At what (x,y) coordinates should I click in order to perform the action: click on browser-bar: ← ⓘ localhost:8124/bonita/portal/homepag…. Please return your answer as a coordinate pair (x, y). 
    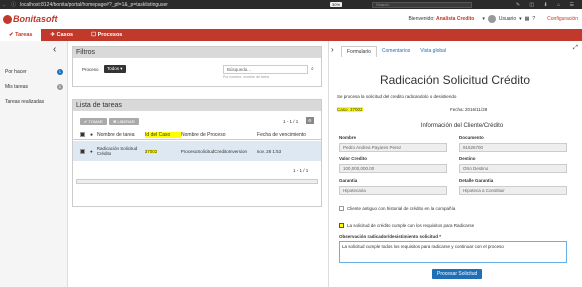
    Looking at the image, I should click on (291, 4).